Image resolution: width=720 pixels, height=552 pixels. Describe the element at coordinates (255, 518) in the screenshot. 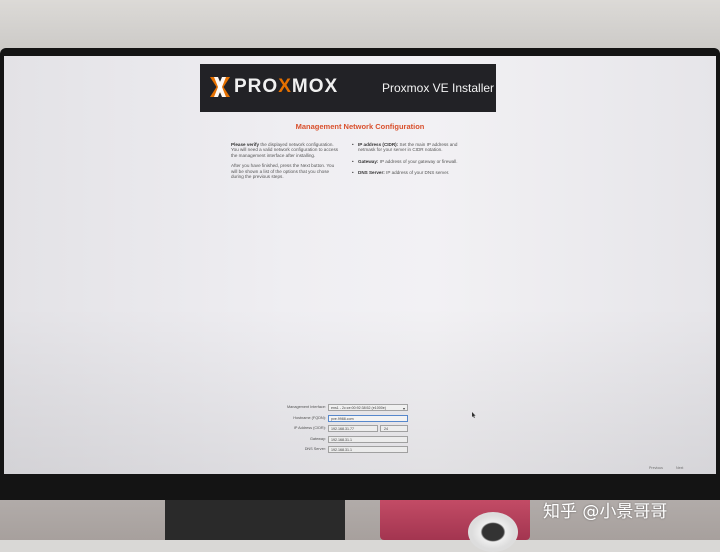

I see `desk-object-dark` at that location.